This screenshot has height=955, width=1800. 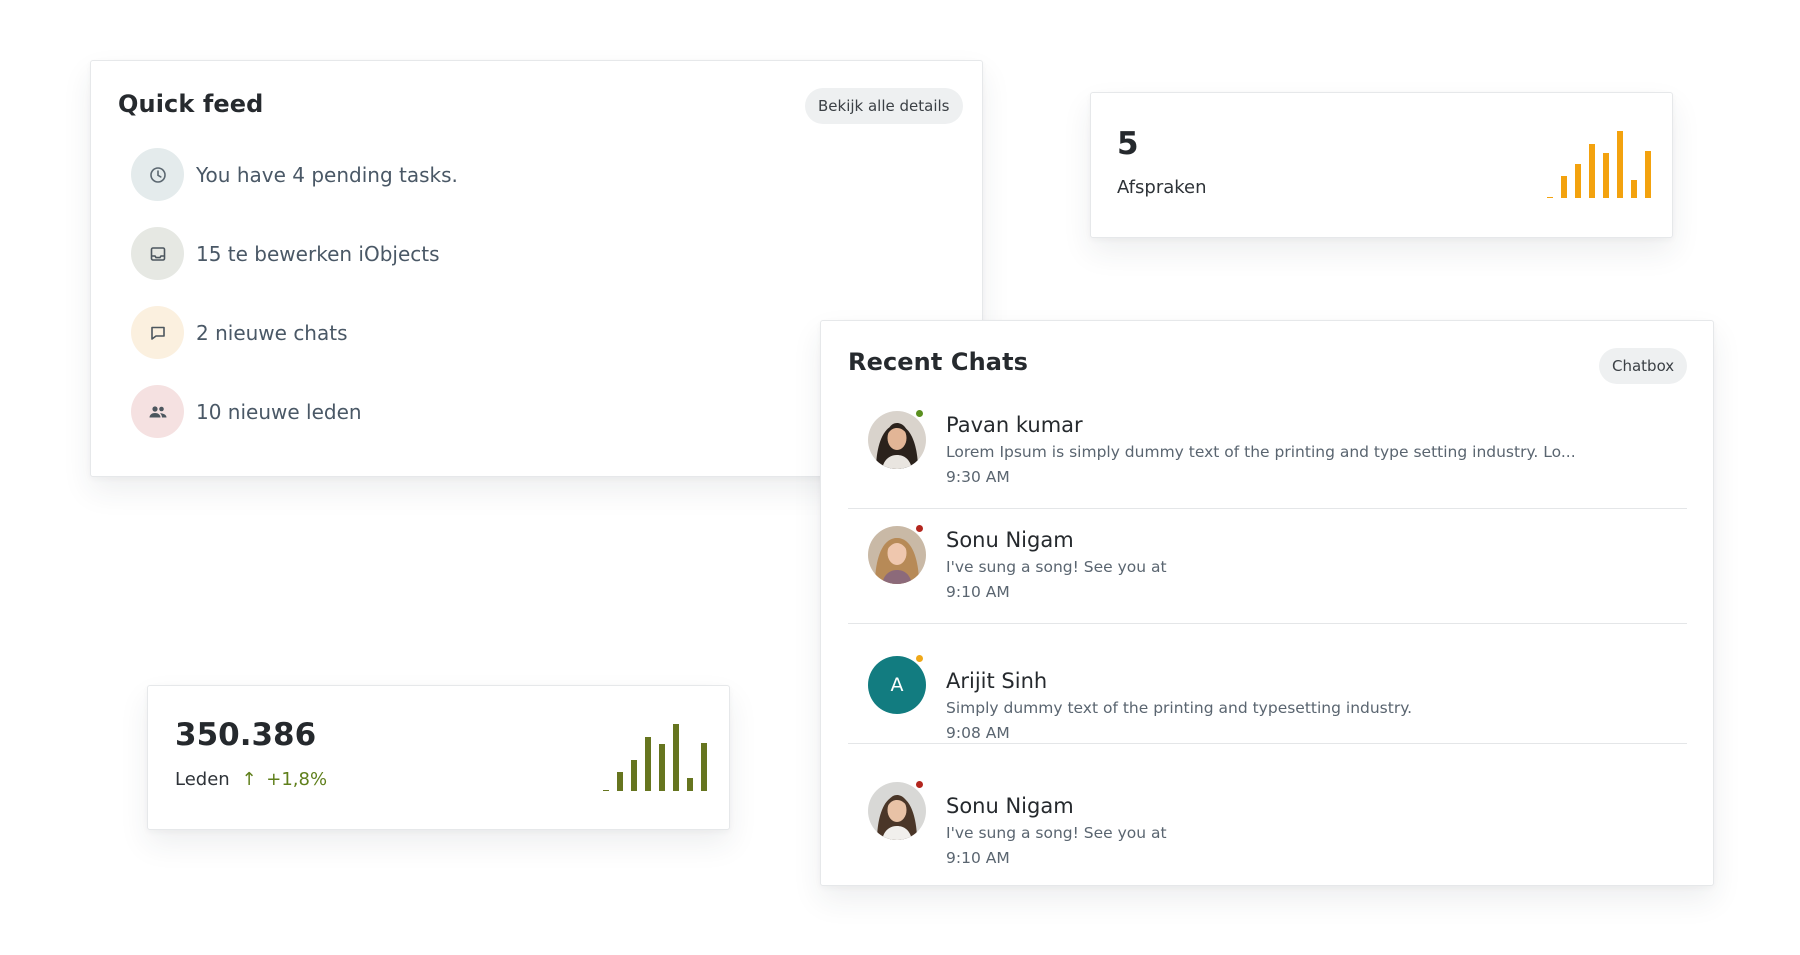 I want to click on feed-item-label: 10 nieuwe leden, so click(x=279, y=411).